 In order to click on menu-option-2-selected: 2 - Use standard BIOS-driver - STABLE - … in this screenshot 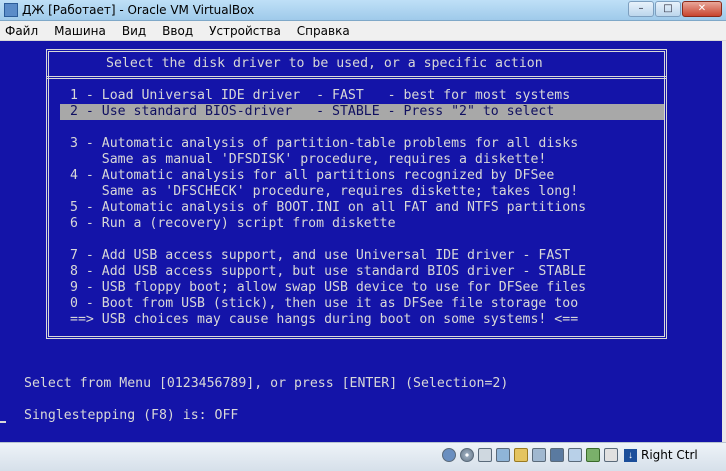, I will do `click(362, 112)`.